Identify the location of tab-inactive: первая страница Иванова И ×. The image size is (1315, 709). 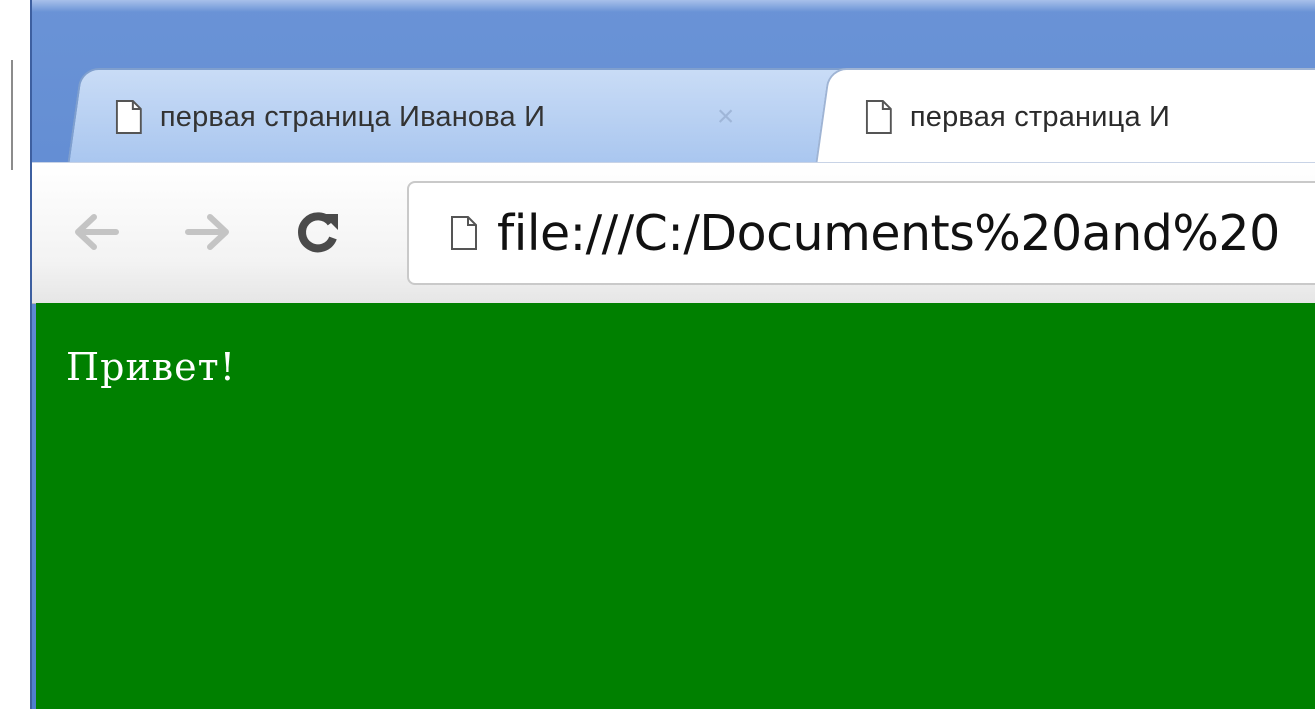
(464, 116).